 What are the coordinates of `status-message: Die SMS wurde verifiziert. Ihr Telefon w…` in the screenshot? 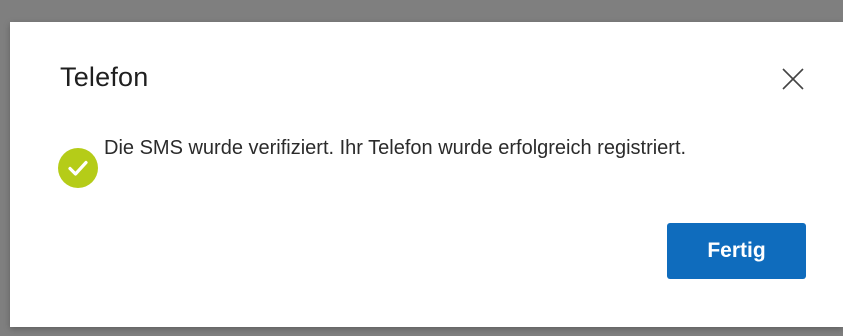 It's located at (395, 148).